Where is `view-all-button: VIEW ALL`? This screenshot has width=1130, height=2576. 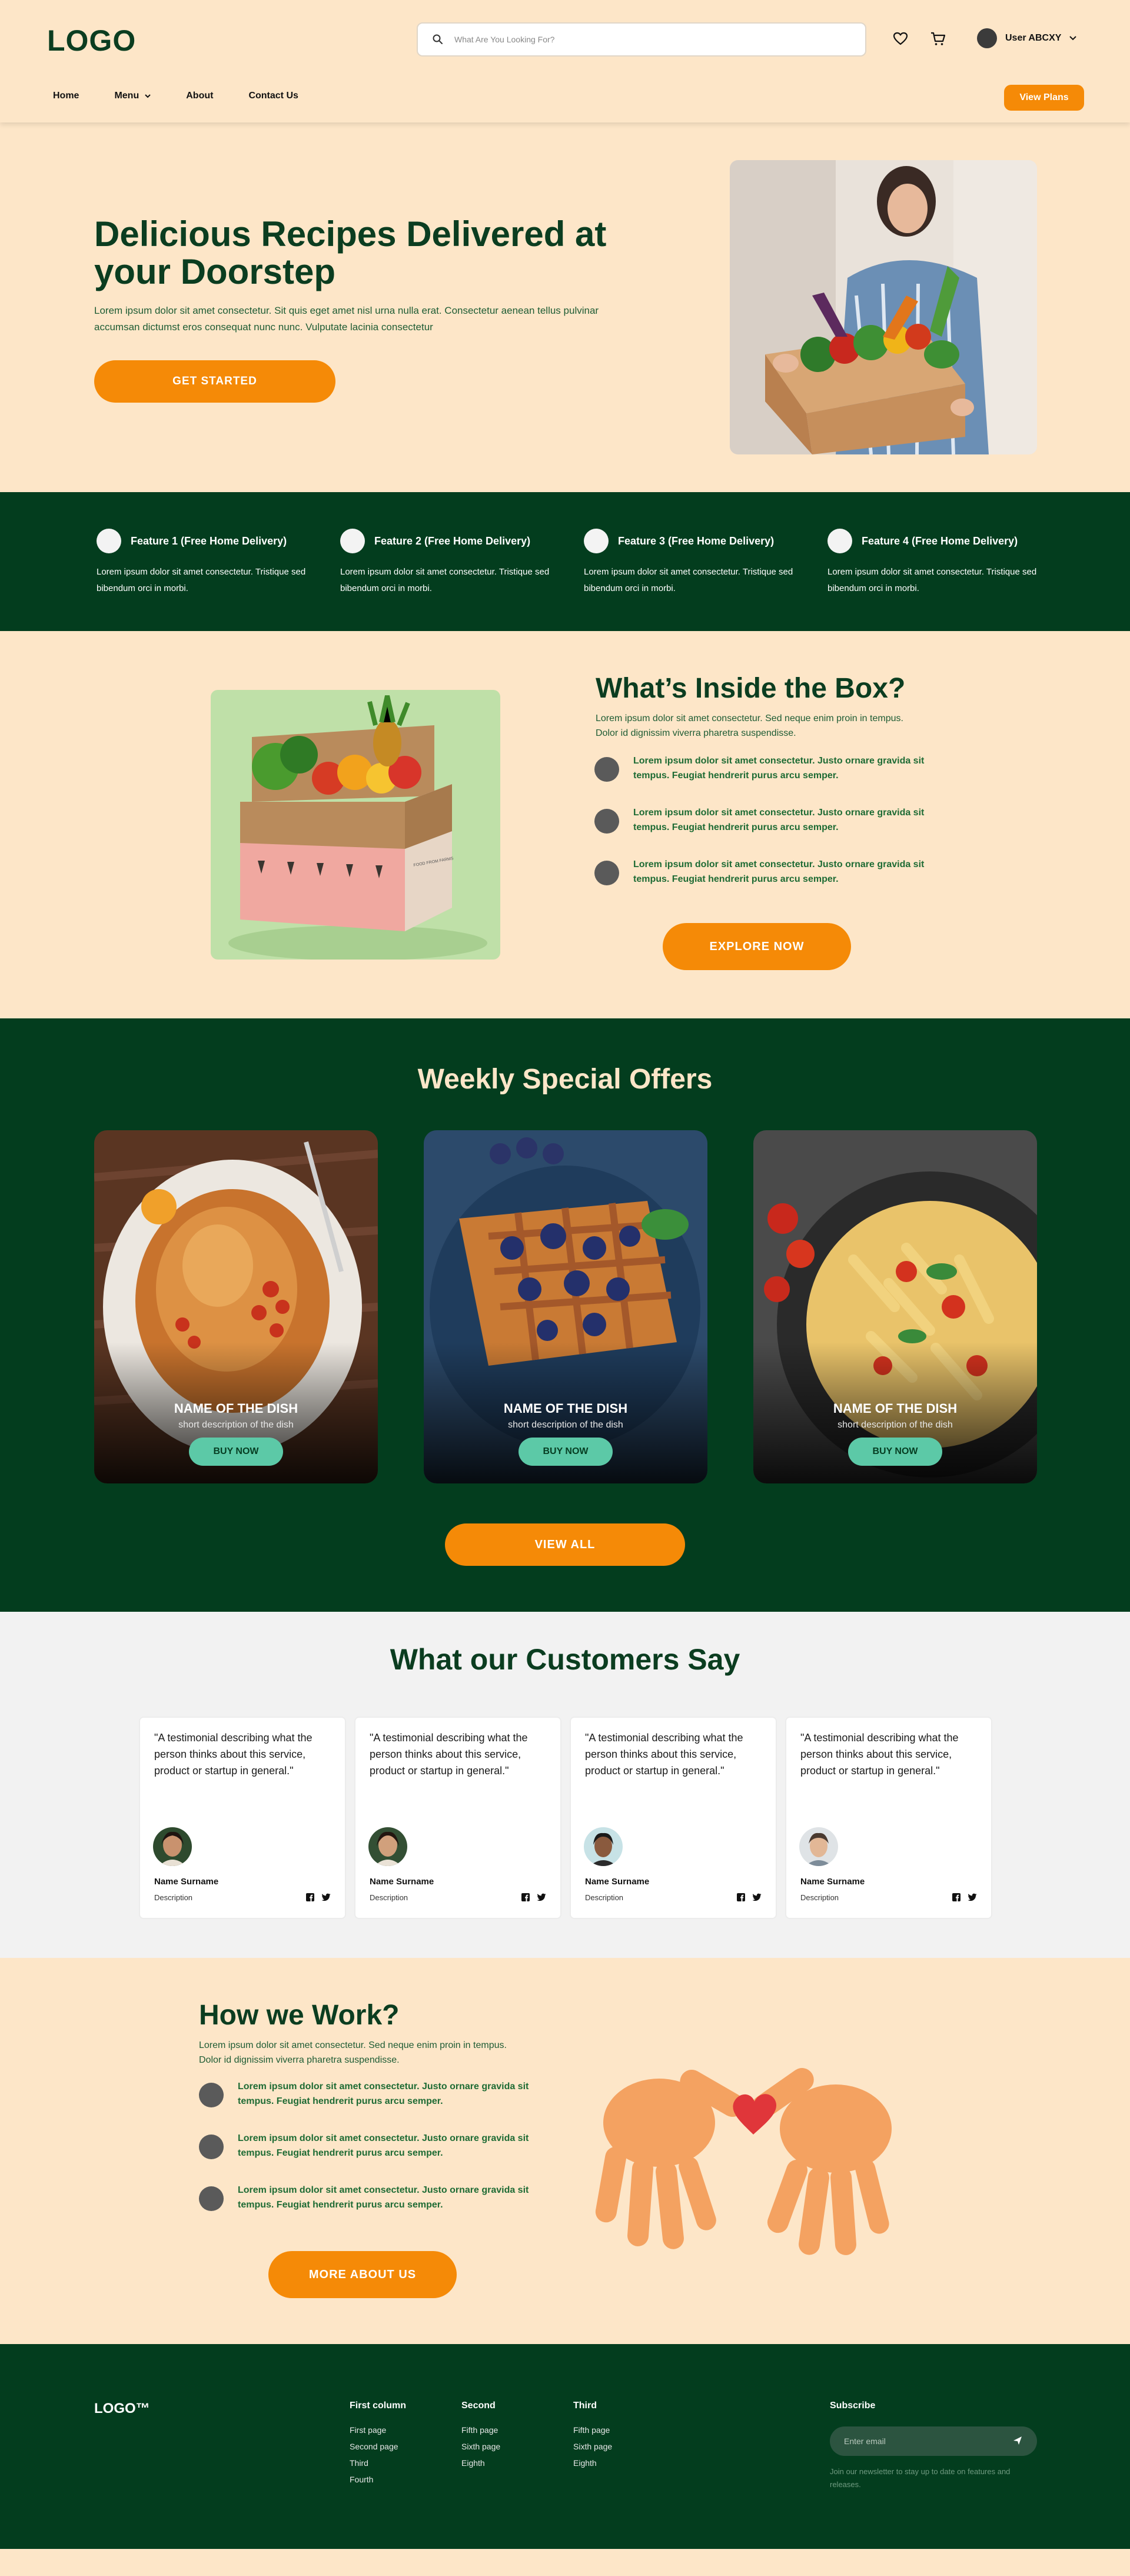
view-all-button: VIEW ALL is located at coordinates (565, 1544).